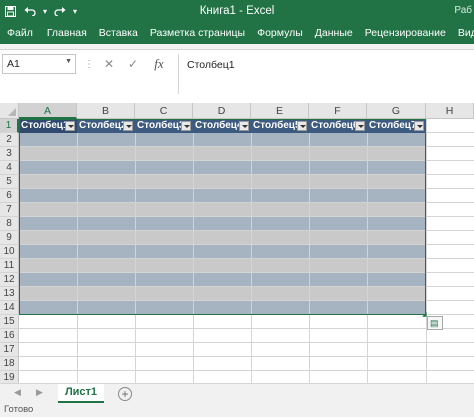 This screenshot has width=474, height=417. I want to click on chevron-down-icon: ▼, so click(68, 61).